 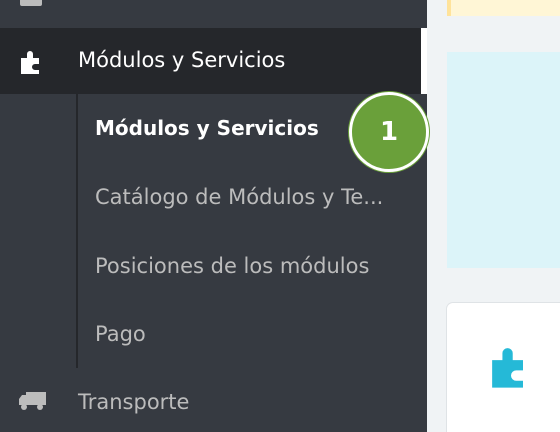 I want to click on sidebar-item-label: Módulos y Servicios, so click(x=182, y=60).